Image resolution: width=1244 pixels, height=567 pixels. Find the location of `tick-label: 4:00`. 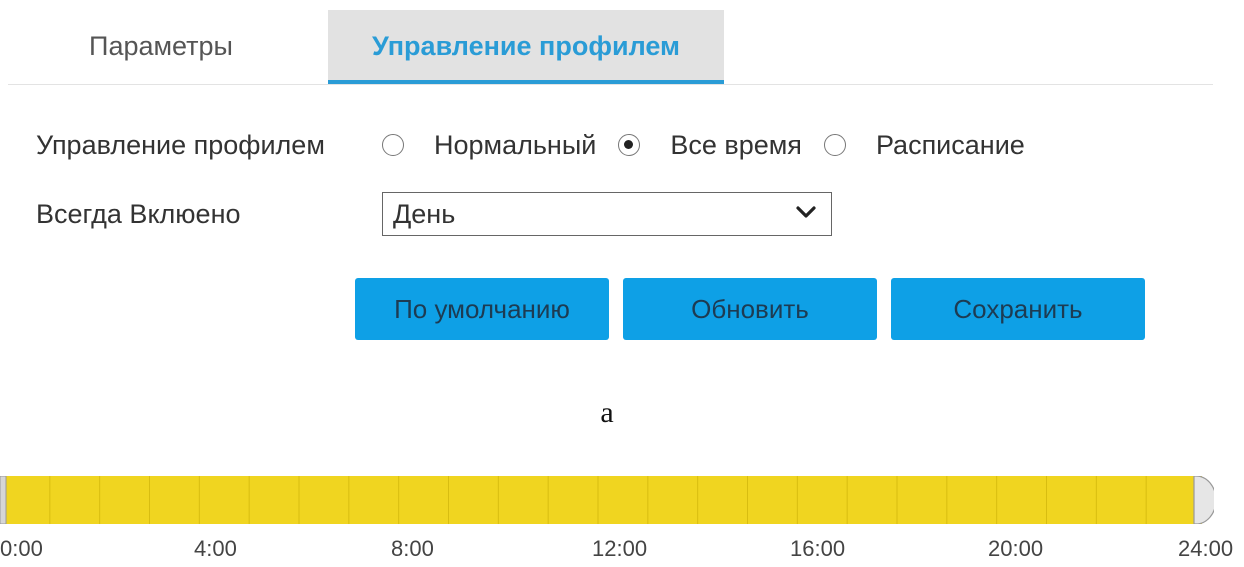

tick-label: 4:00 is located at coordinates (215, 548).